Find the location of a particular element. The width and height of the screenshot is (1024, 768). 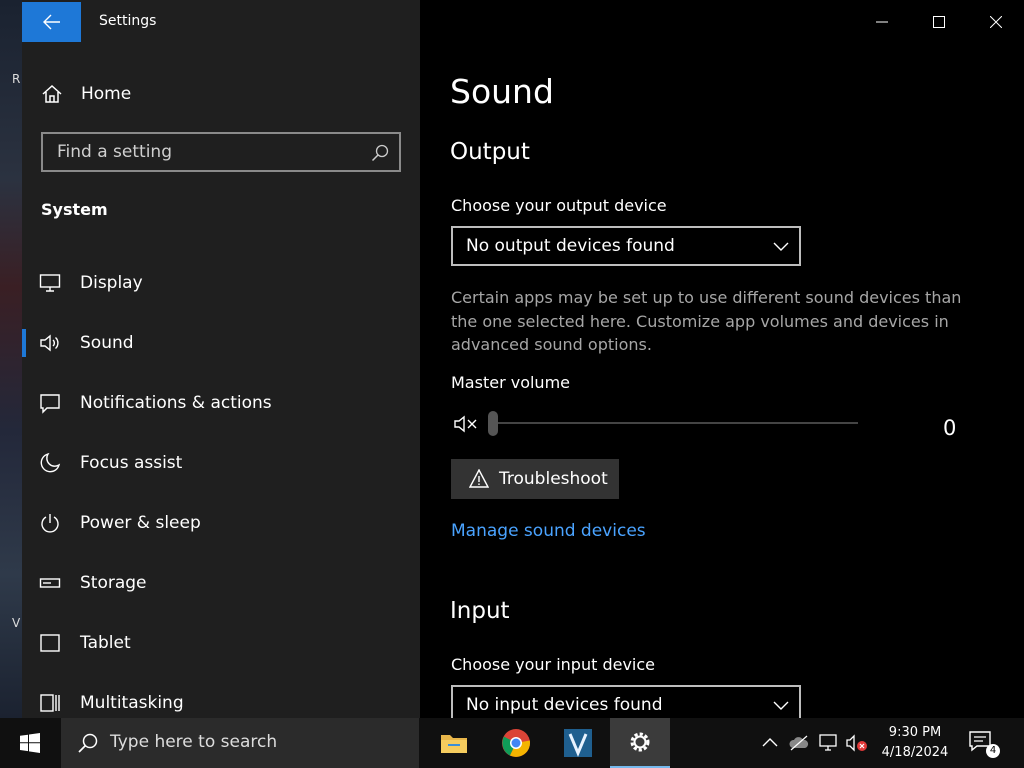

master-volume-track is located at coordinates (674, 423).